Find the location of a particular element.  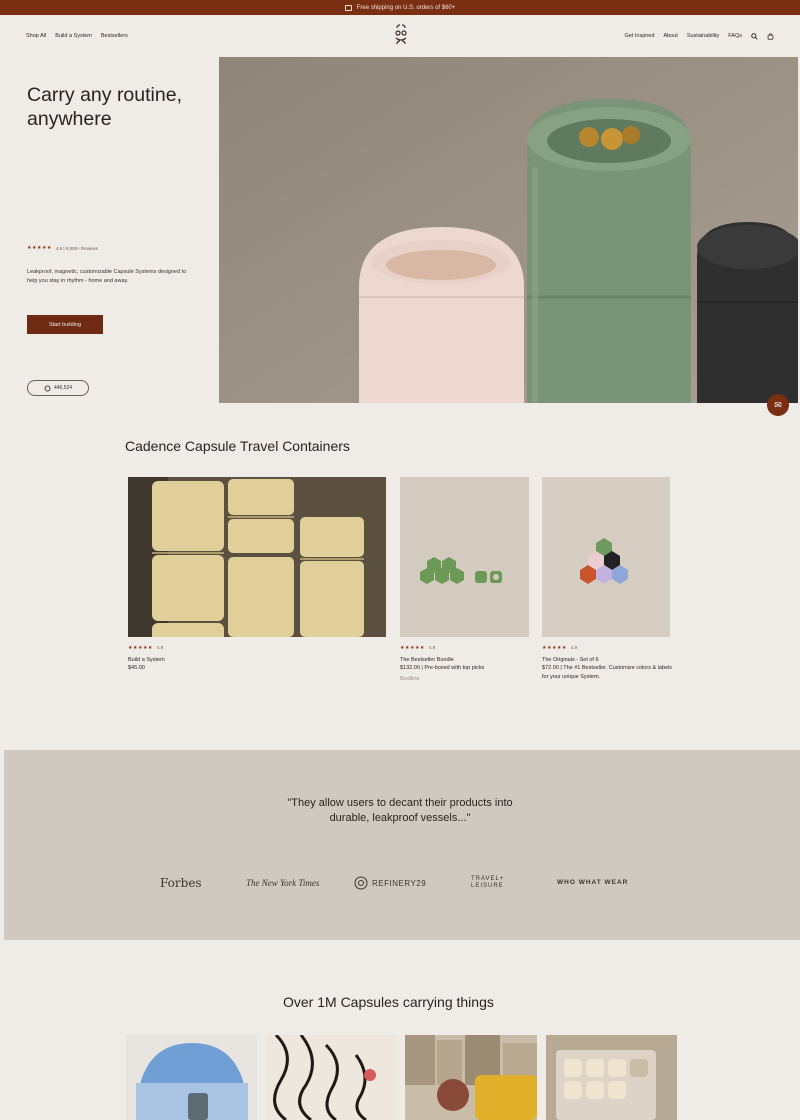

refinery29-logo: REFINERY29 is located at coordinates (390, 883).